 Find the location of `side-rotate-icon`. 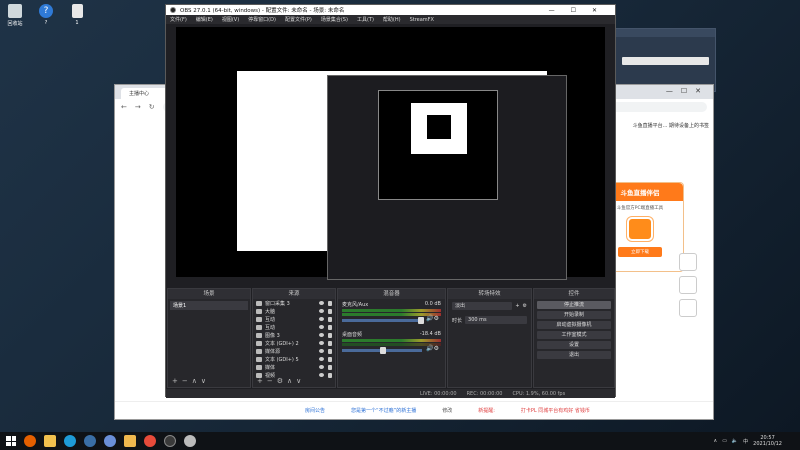

side-rotate-icon is located at coordinates (688, 262).